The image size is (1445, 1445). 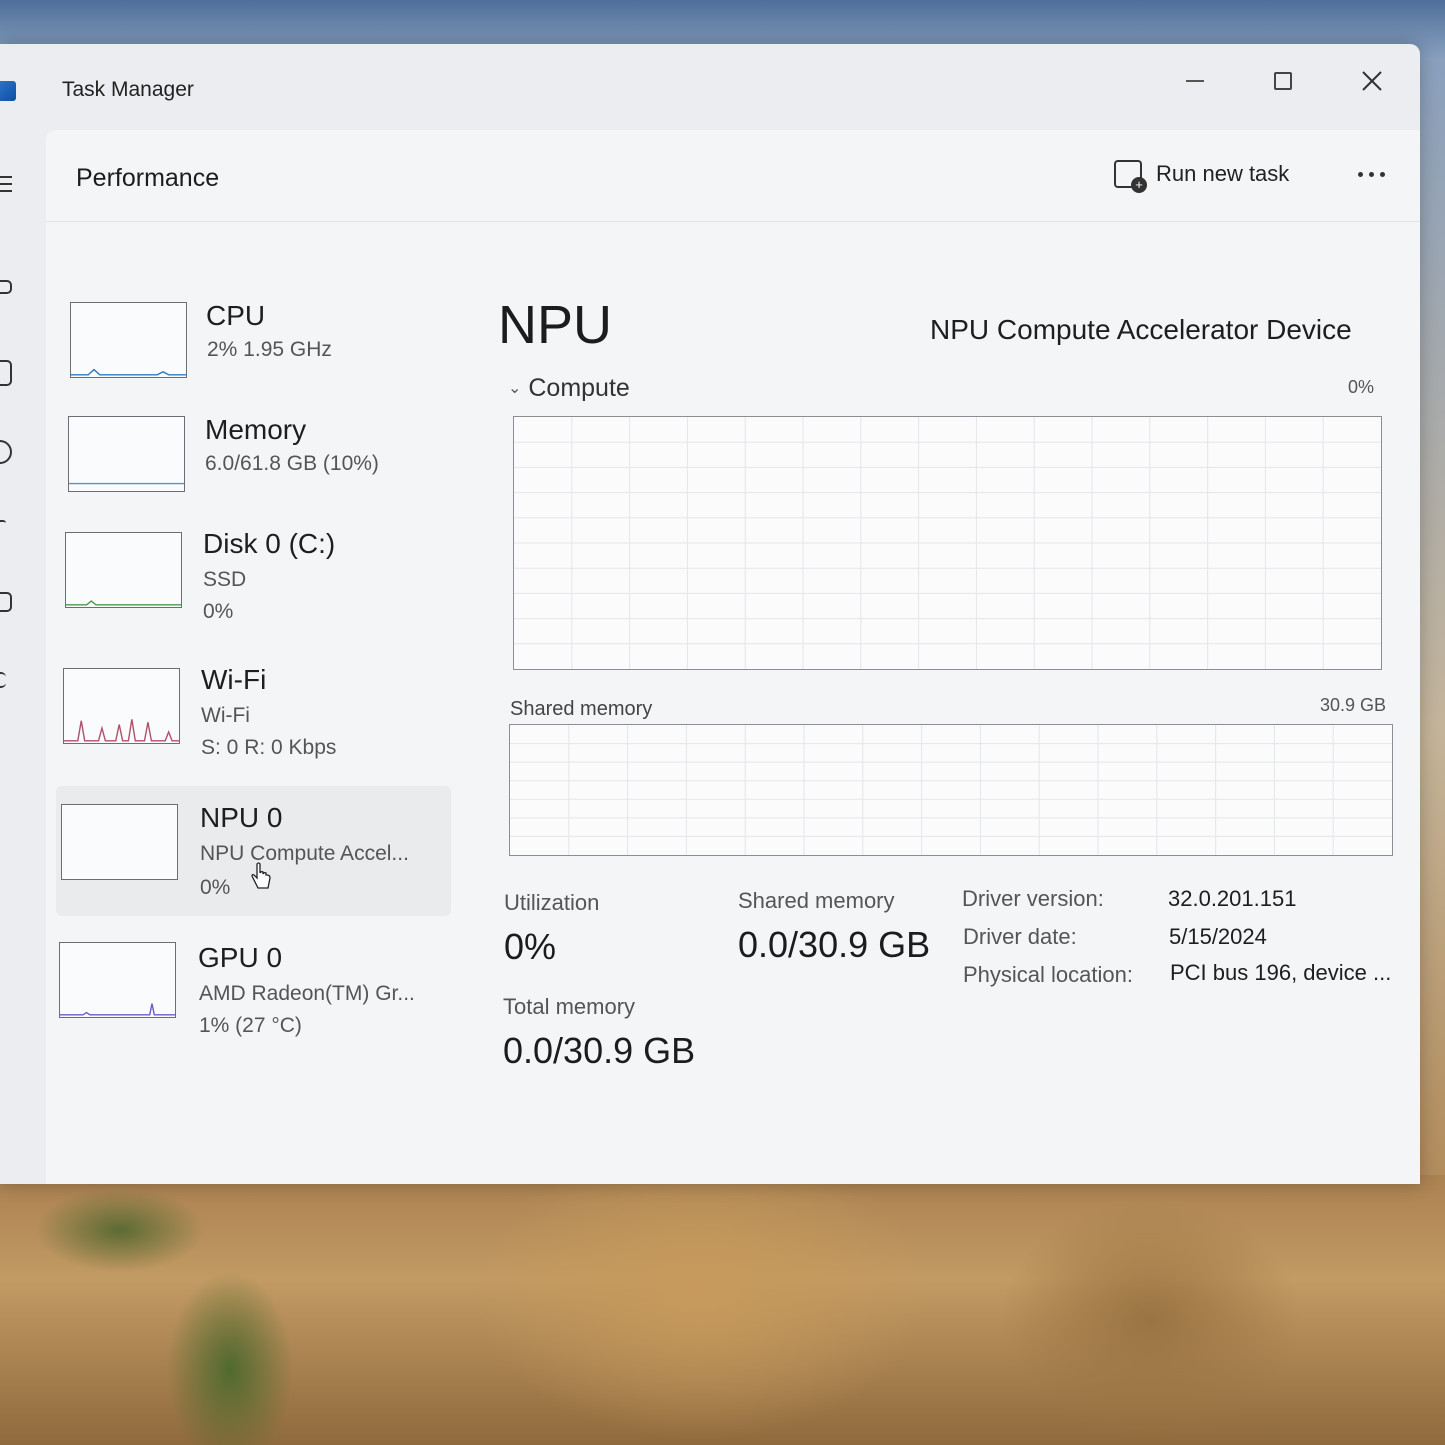 I want to click on run-new-task-icon: +, so click(x=1130, y=176).